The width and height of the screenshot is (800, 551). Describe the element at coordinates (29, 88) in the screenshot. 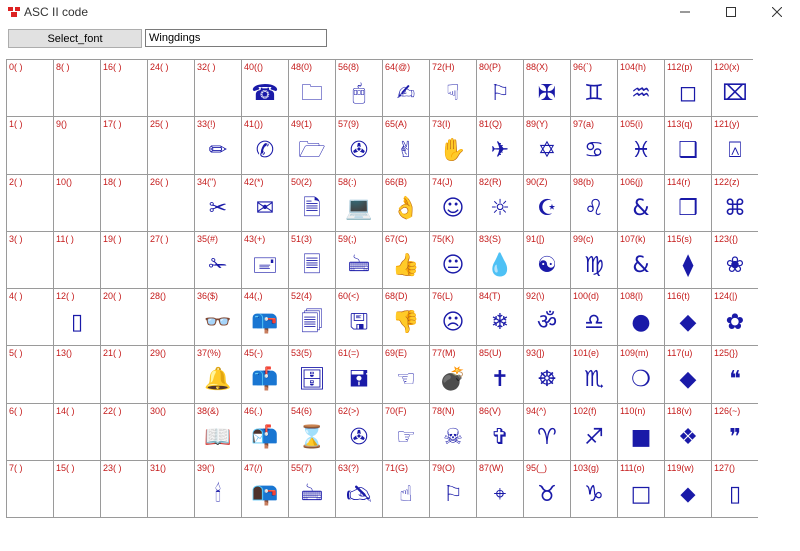

I see `char-cell: 0( )` at that location.